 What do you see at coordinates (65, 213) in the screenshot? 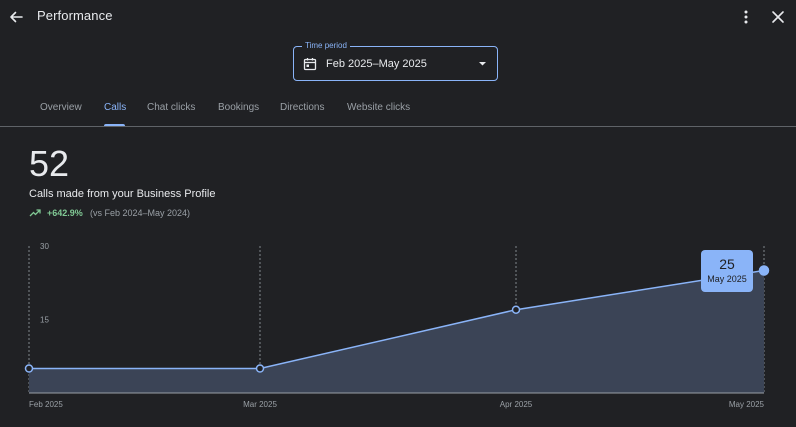
I see `trend-percentage: +642.9%` at bounding box center [65, 213].